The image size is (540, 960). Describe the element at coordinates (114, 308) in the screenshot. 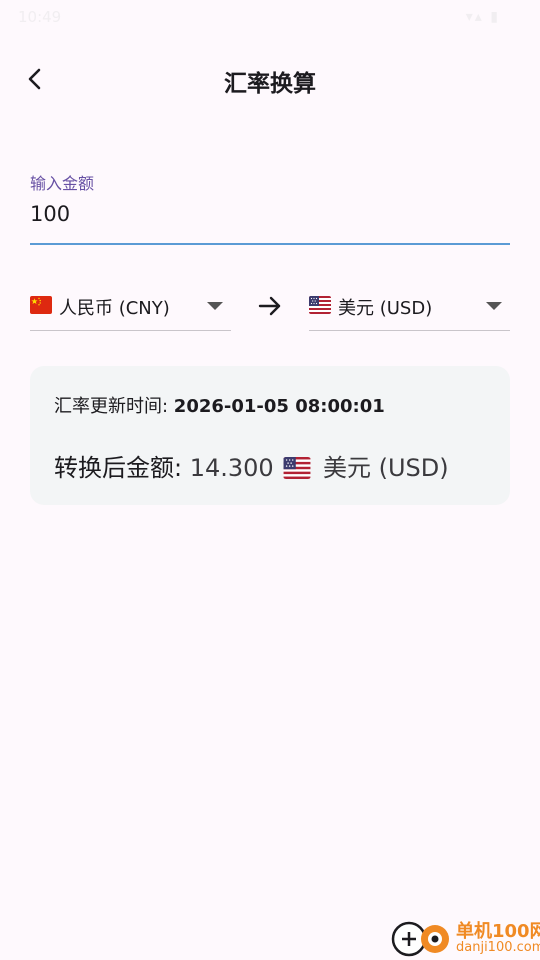

I see `from-currency-label: 人民币 (CNY)` at that location.